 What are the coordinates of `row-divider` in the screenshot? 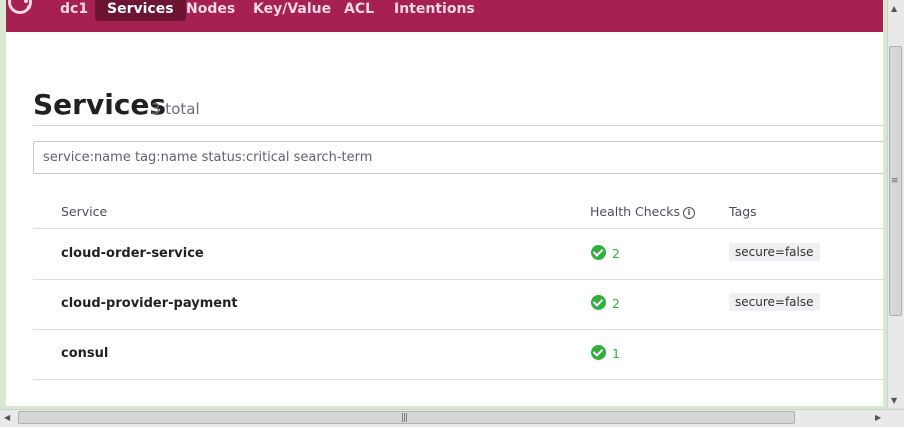 It's located at (458, 379).